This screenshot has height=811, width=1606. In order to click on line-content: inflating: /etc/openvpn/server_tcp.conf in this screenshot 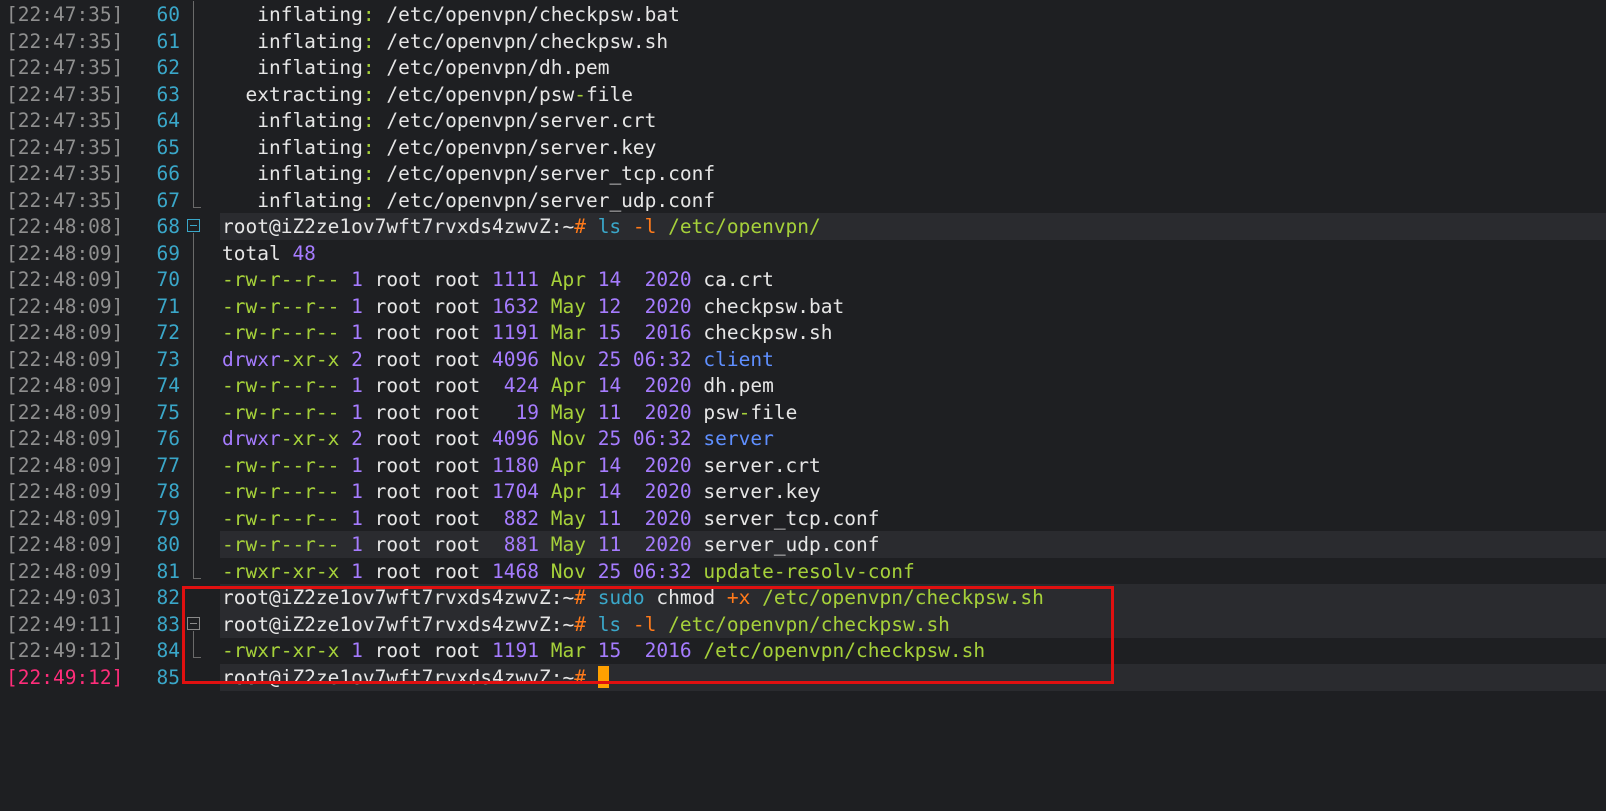, I will do `click(468, 173)`.